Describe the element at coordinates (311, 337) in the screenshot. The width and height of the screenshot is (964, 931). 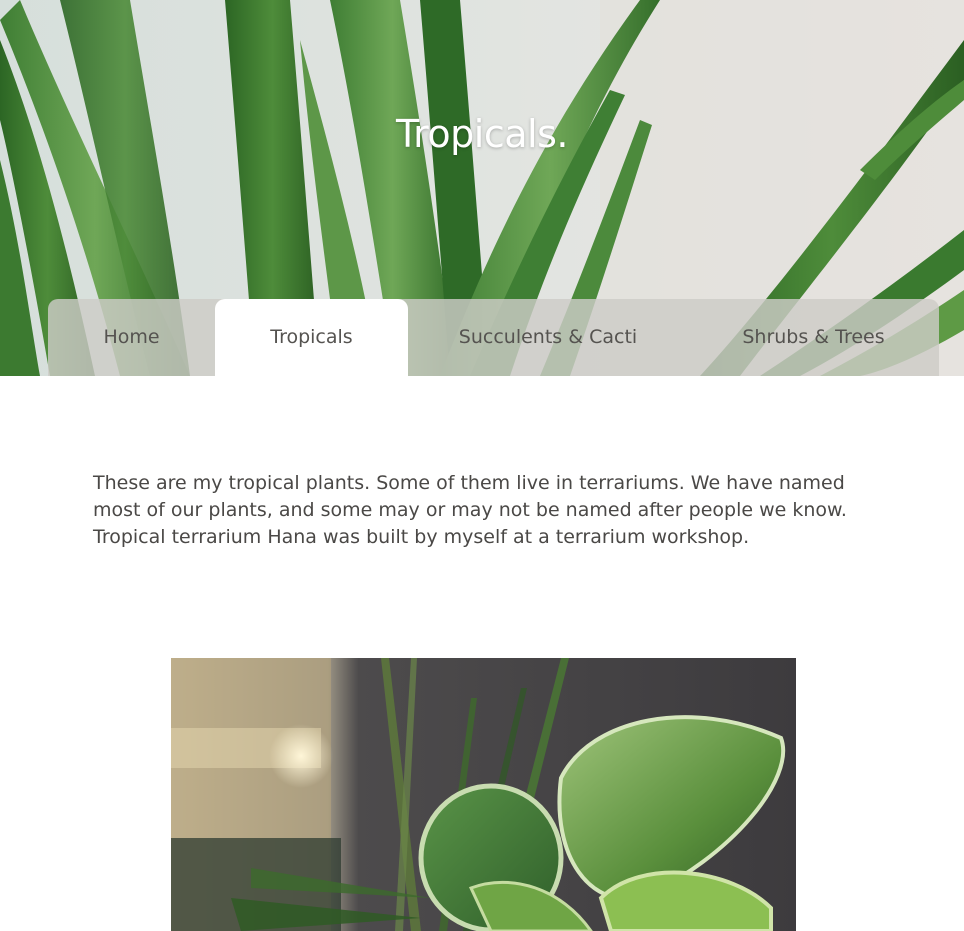
I see `nav-item-tropicals: Tropicals` at that location.